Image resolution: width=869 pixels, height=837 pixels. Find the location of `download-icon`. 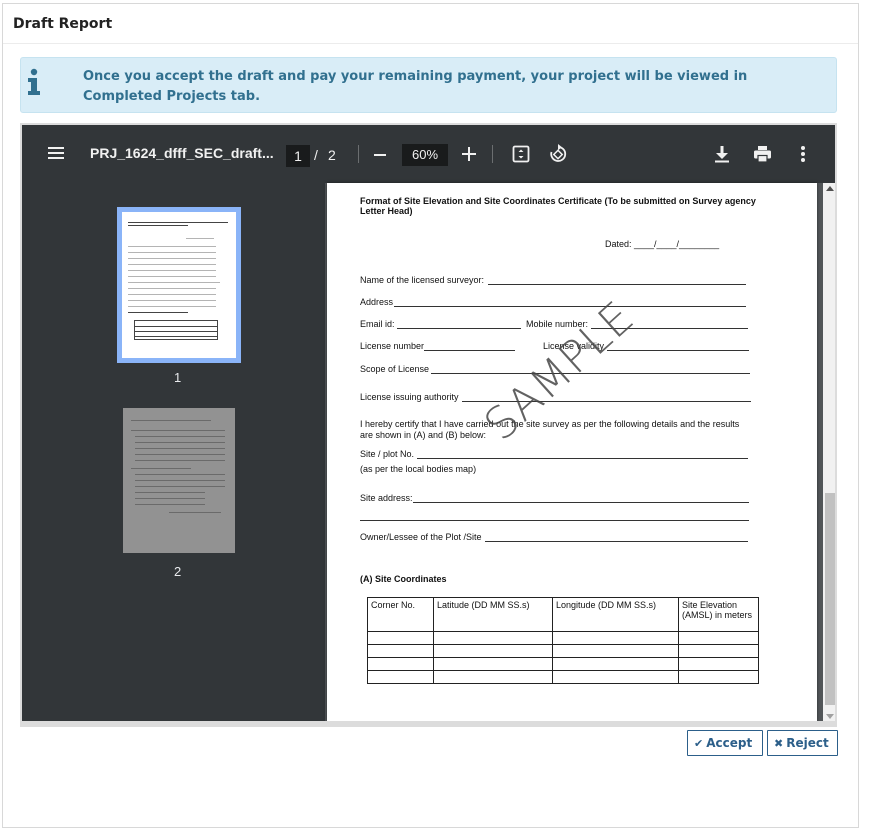

download-icon is located at coordinates (722, 154).